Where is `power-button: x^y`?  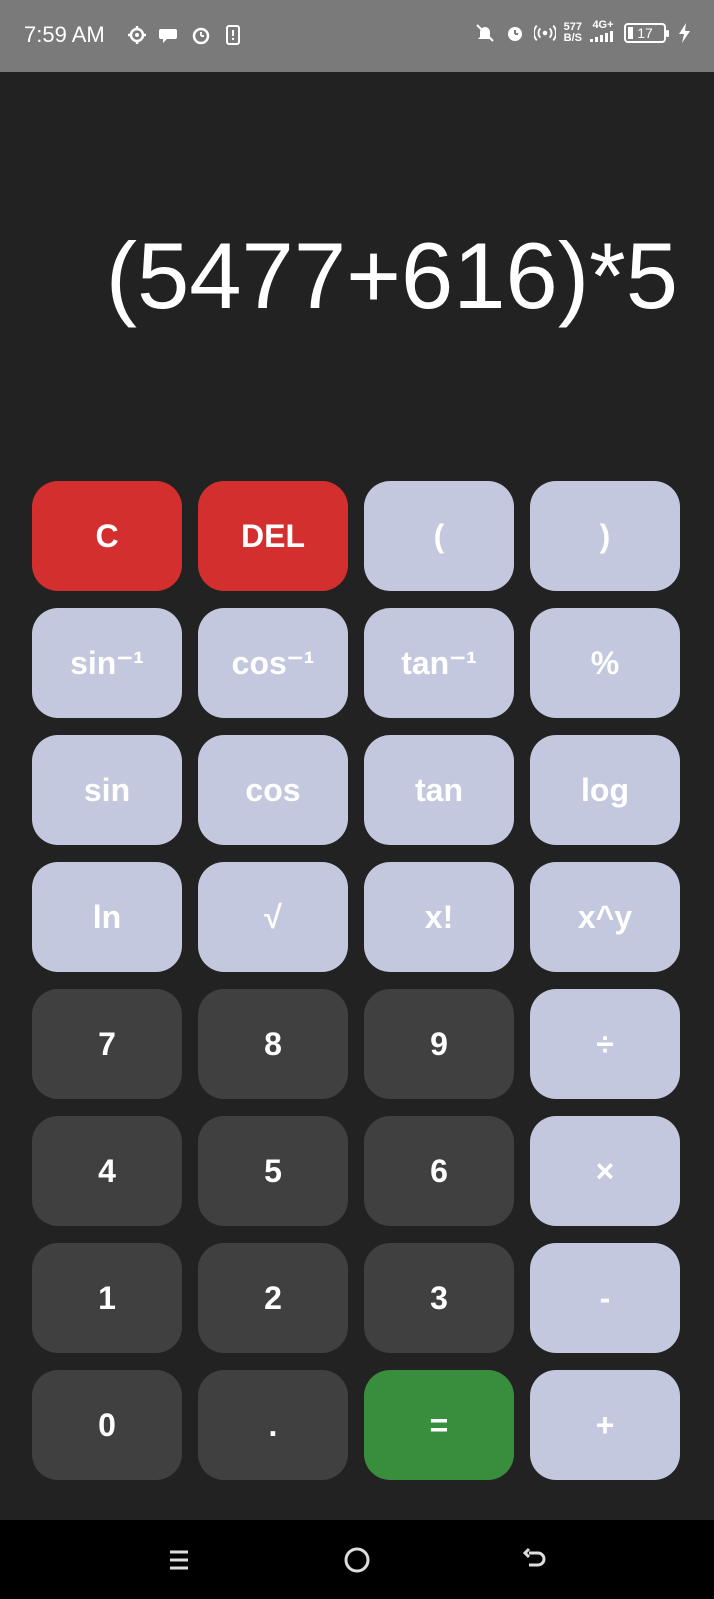
power-button: x^y is located at coordinates (605, 917).